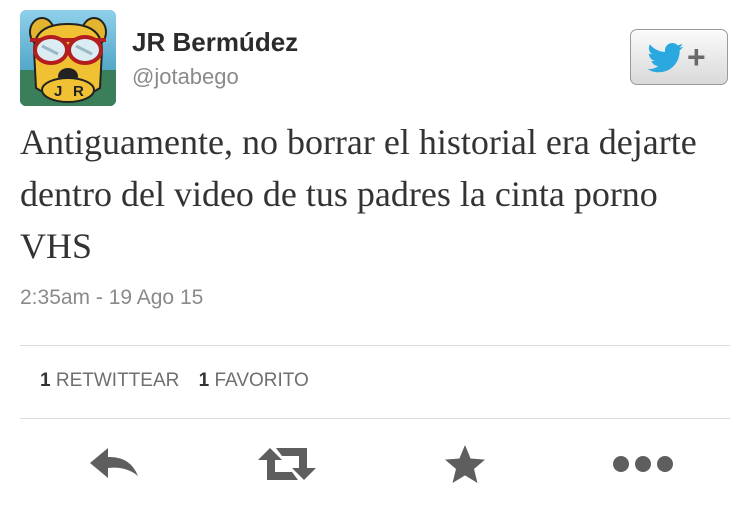 This screenshot has width=750, height=523. I want to click on dog-avatar-icon: J R, so click(68, 58).